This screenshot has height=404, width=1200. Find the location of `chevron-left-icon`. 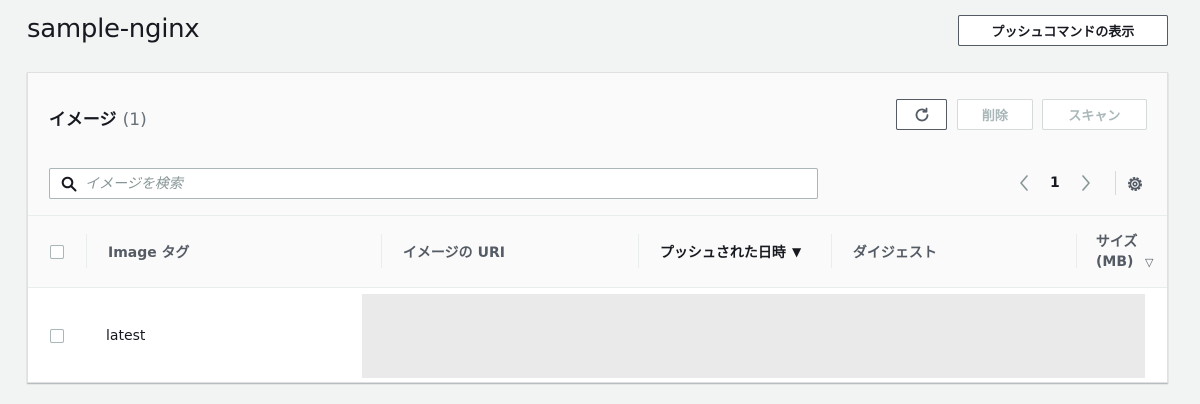

chevron-left-icon is located at coordinates (1024, 183).